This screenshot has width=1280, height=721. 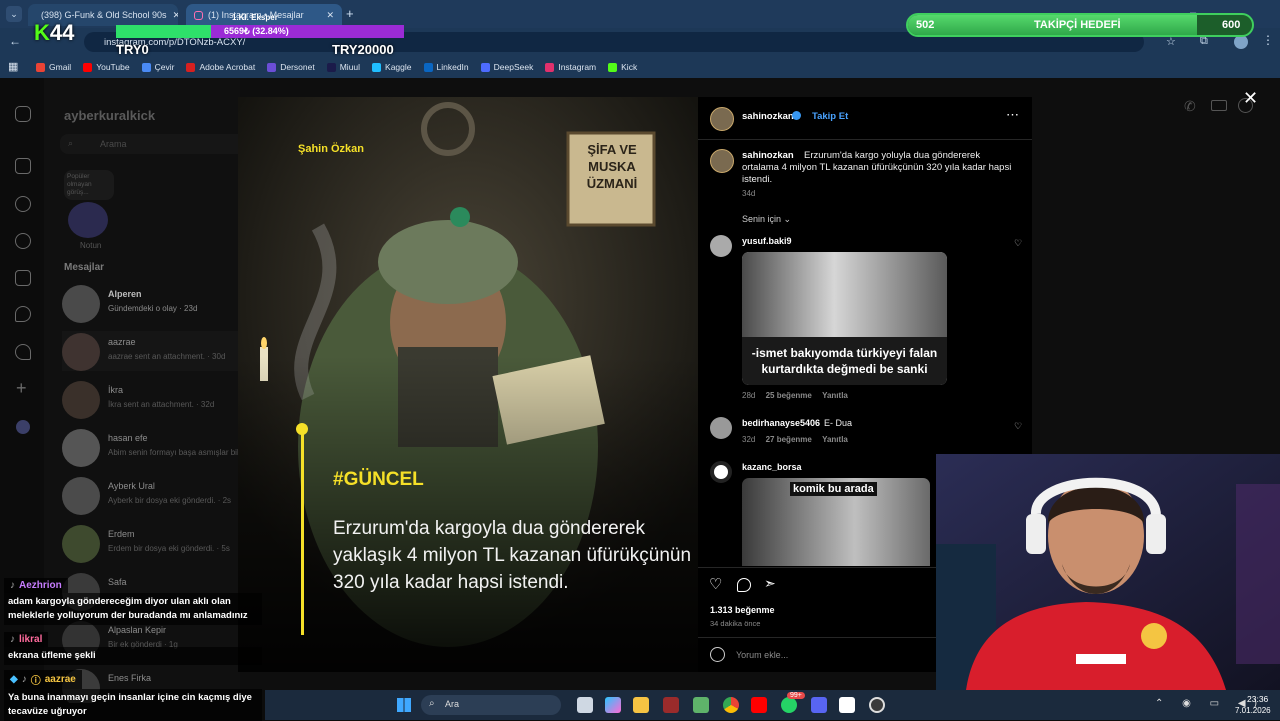 I want to click on verified-badge-icon, so click(x=796, y=115).